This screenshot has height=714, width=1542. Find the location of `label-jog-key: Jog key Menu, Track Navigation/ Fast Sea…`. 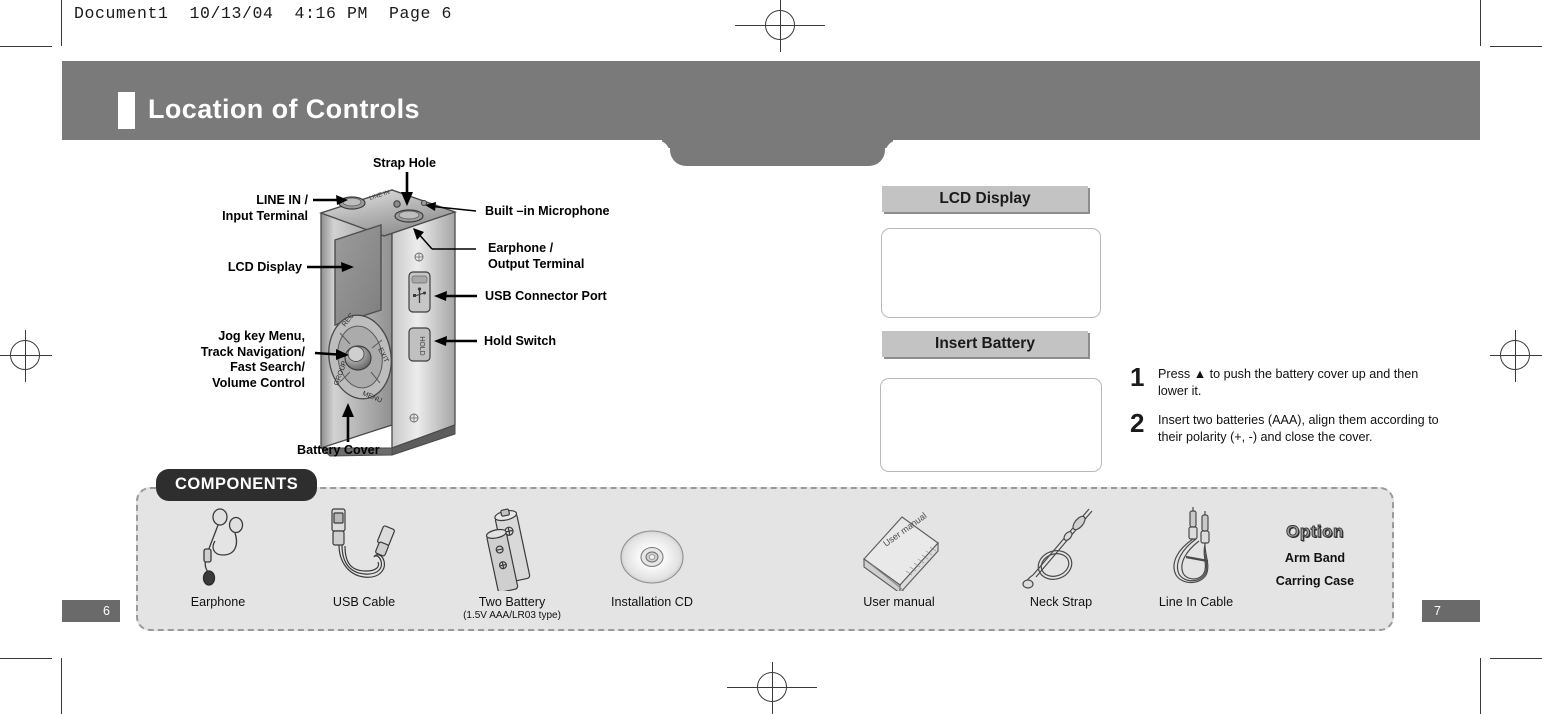

label-jog-key: Jog key Menu, Track Navigation/ Fast Sea… is located at coordinates (252, 360).